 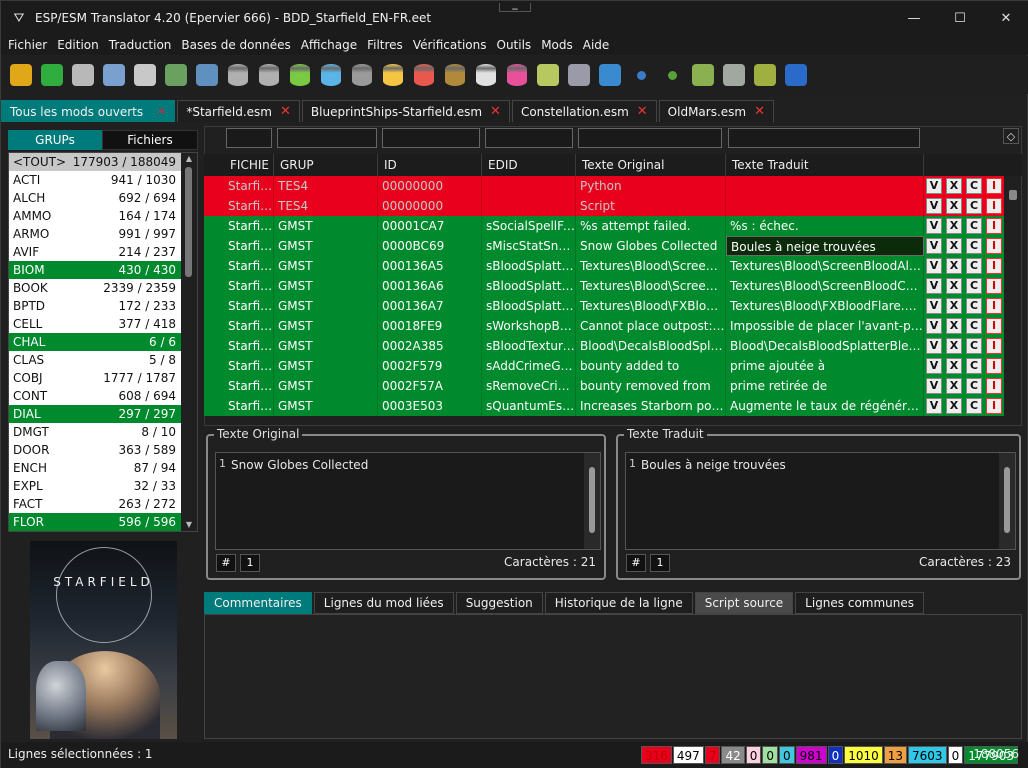 What do you see at coordinates (960, 18) in the screenshot?
I see `maximize-icon: ☐` at bounding box center [960, 18].